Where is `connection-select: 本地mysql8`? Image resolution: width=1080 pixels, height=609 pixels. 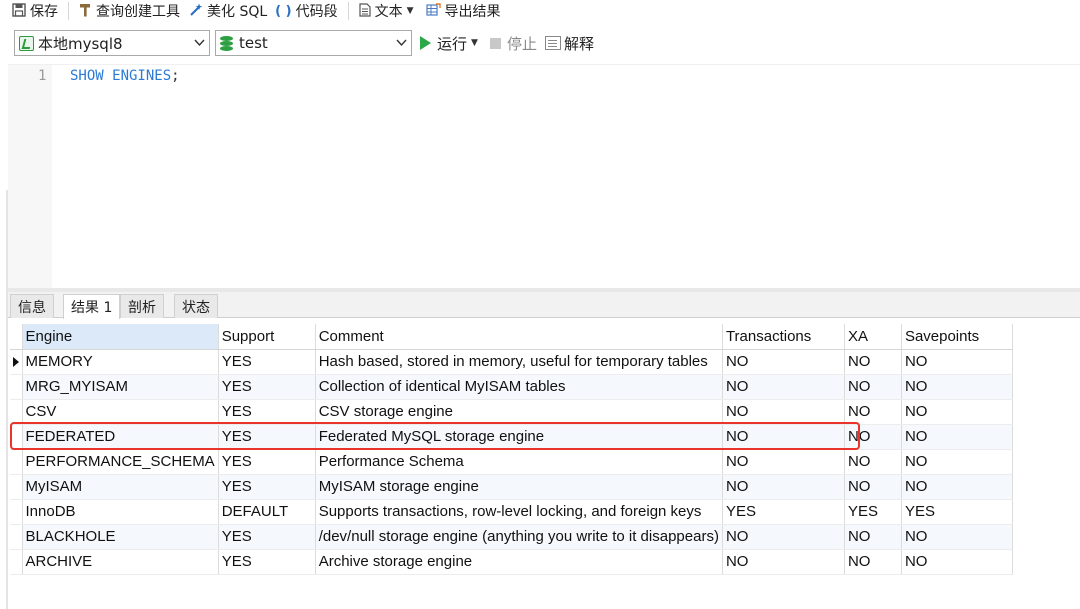
connection-select: 本地mysql8 is located at coordinates (112, 43).